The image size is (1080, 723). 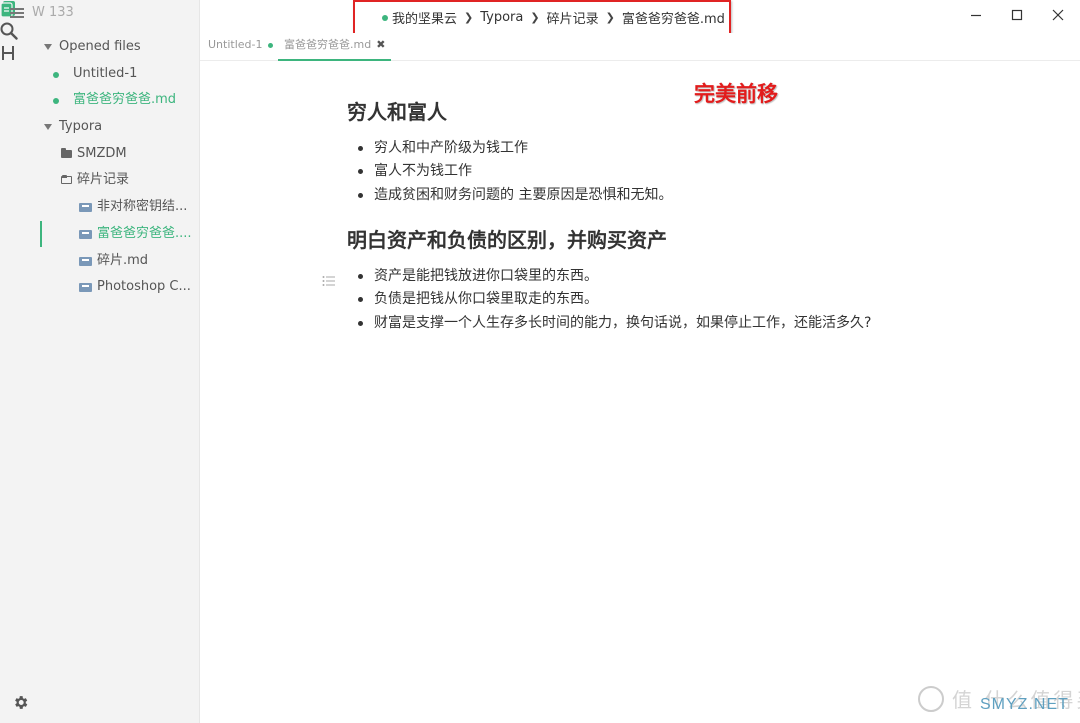 I want to click on heading-1: 穷人和富人, so click(x=397, y=110).